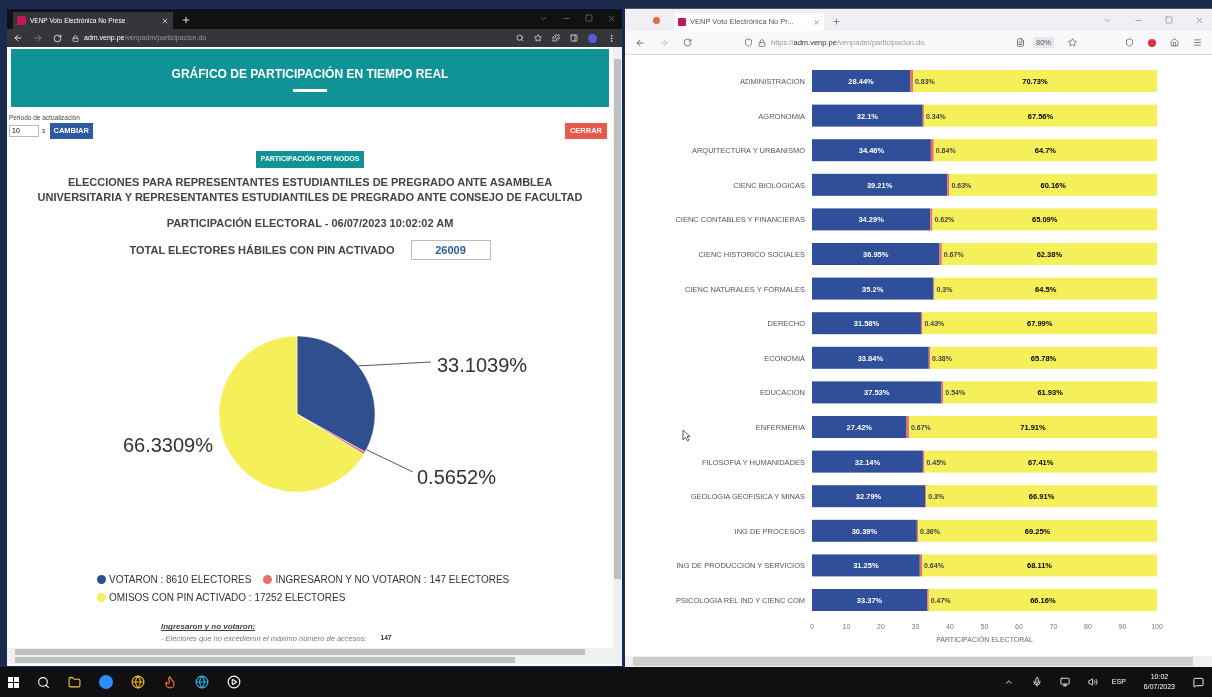  Describe the element at coordinates (310, 223) in the screenshot. I see `subtitle: PARTICIPACIÓN ELECTORAL - 06/07/2023 10:02:02 AM` at that location.